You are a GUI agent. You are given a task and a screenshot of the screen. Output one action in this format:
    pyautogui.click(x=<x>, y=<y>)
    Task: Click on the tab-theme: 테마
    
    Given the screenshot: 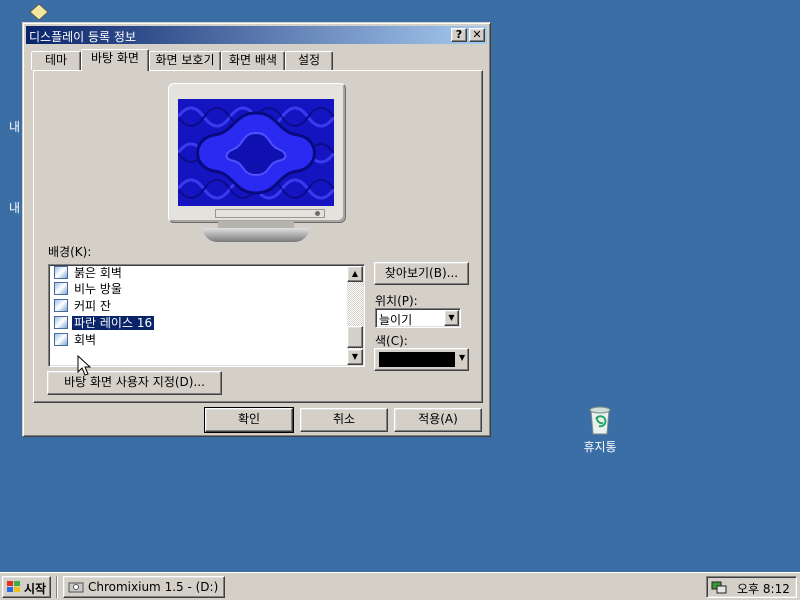 What is the action you would take?
    pyautogui.click(x=56, y=60)
    